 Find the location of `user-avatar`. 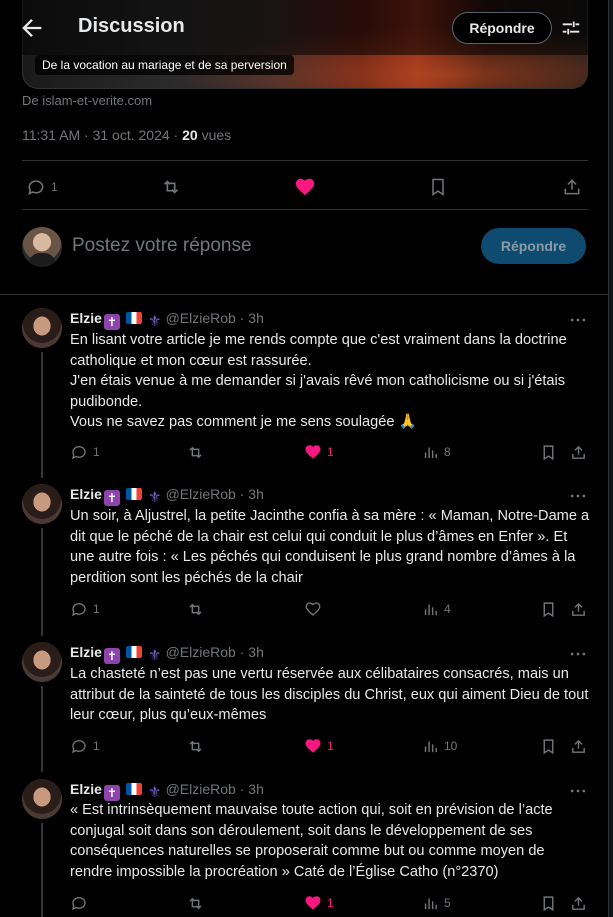

user-avatar is located at coordinates (42, 247).